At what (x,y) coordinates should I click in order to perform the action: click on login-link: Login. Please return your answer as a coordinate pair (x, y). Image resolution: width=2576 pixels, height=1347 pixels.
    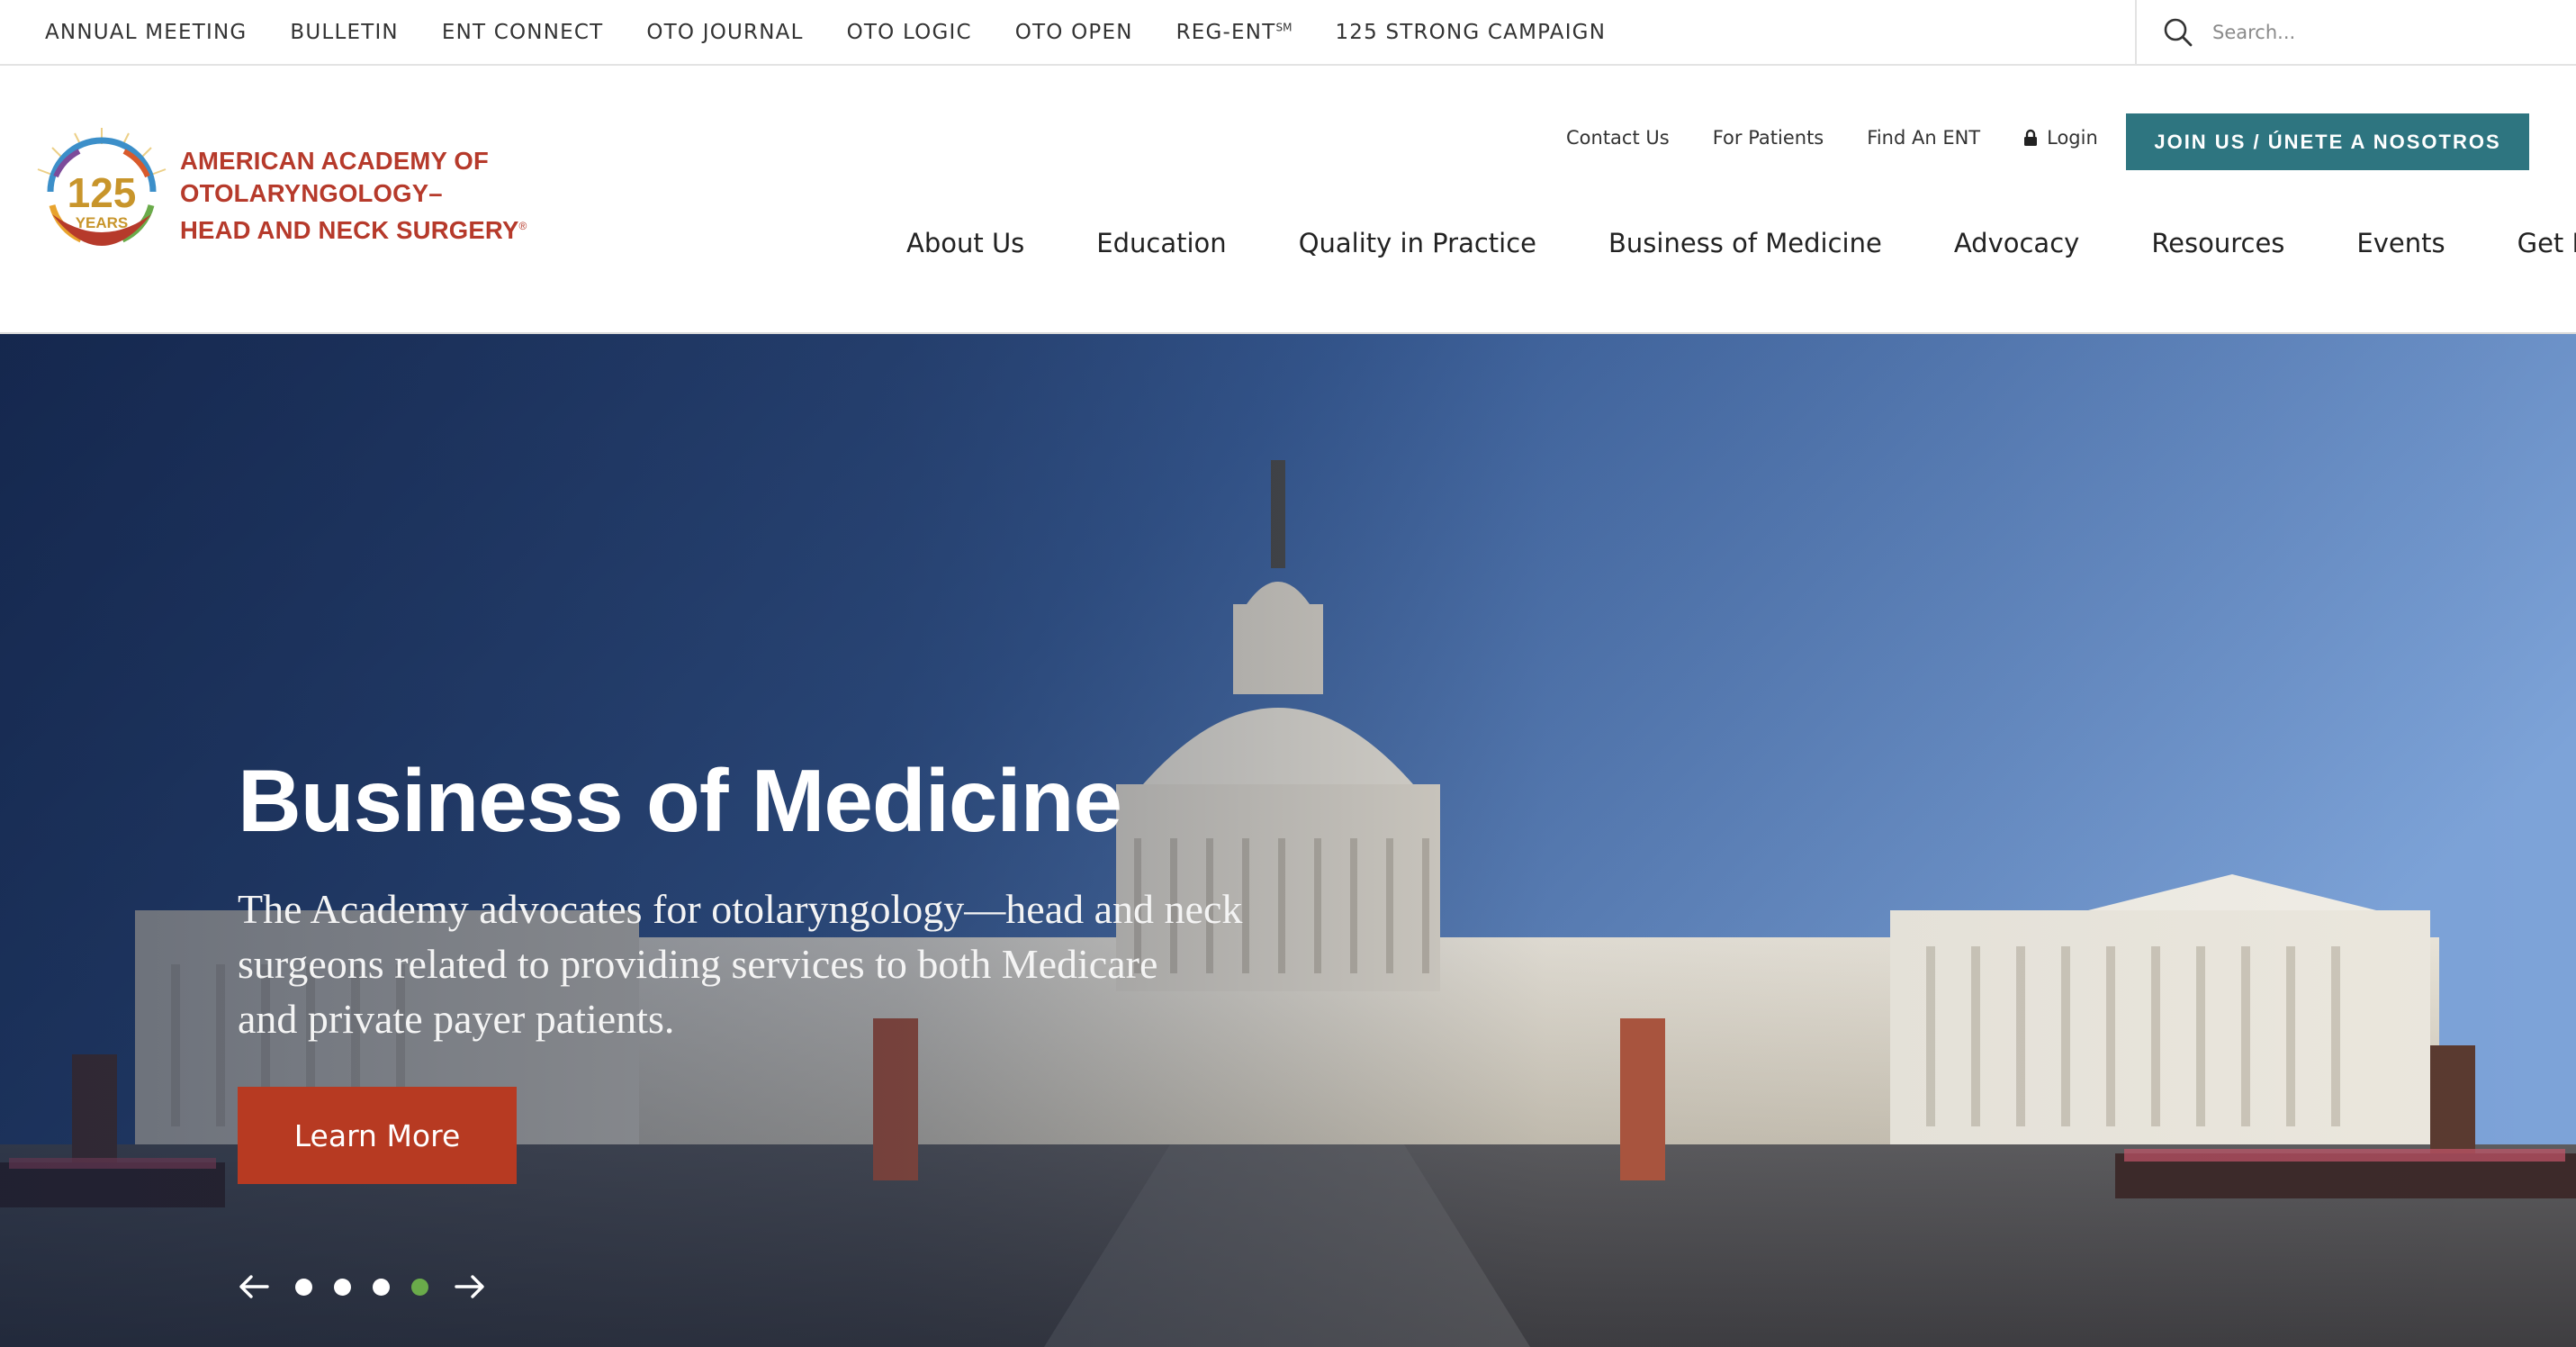
    Looking at the image, I should click on (2060, 138).